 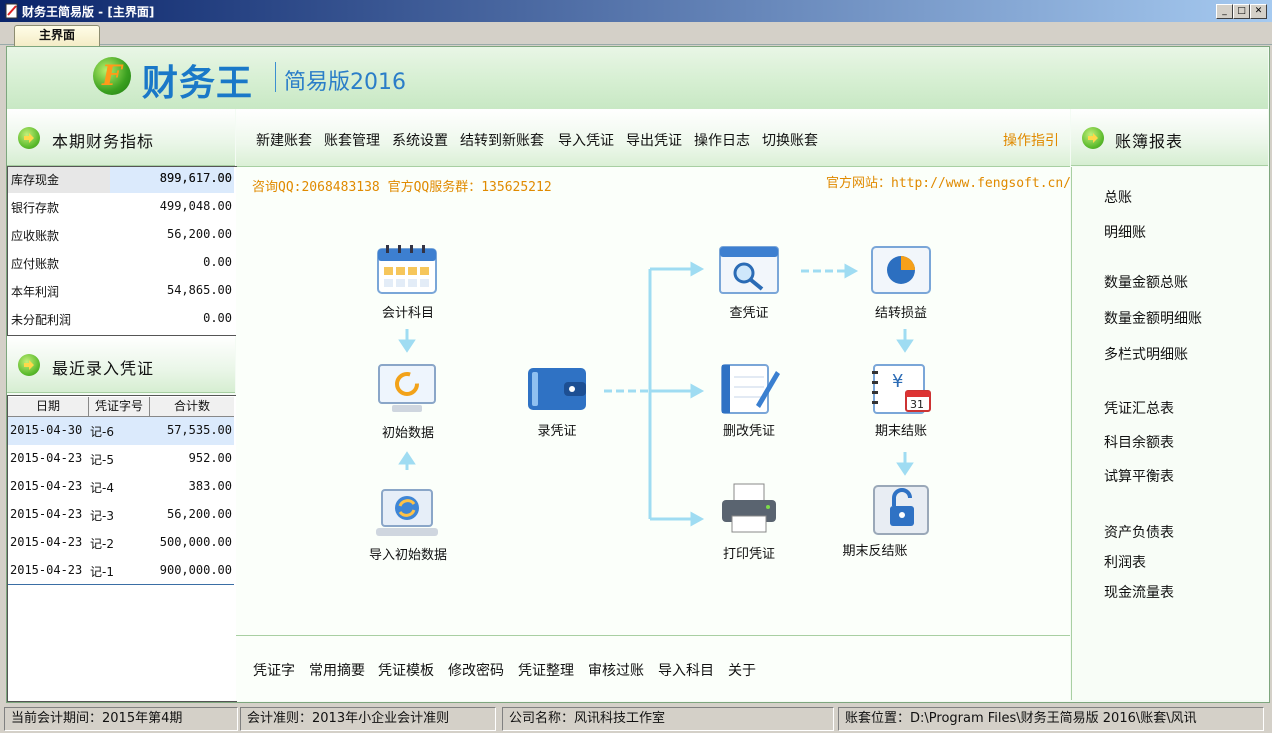 What do you see at coordinates (1224, 11) in the screenshot?
I see `minimize-button: _` at bounding box center [1224, 11].